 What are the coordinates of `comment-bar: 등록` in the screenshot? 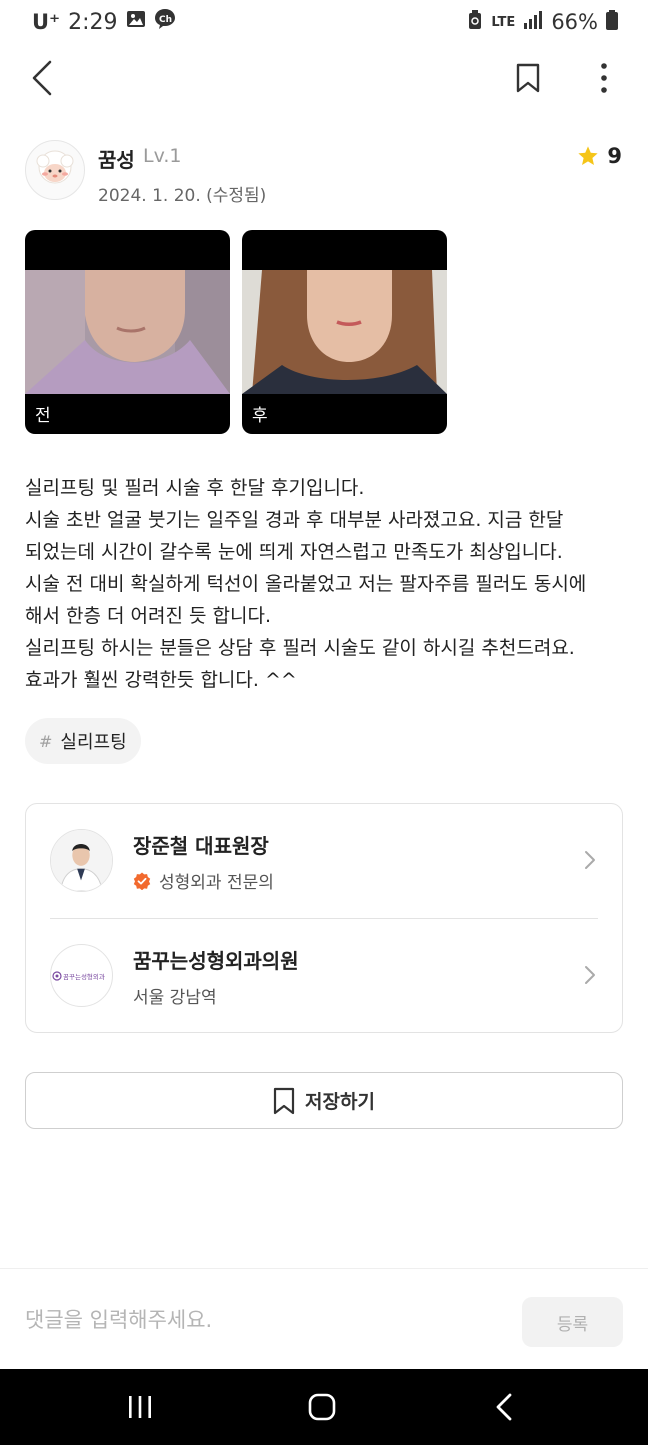 It's located at (324, 1318).